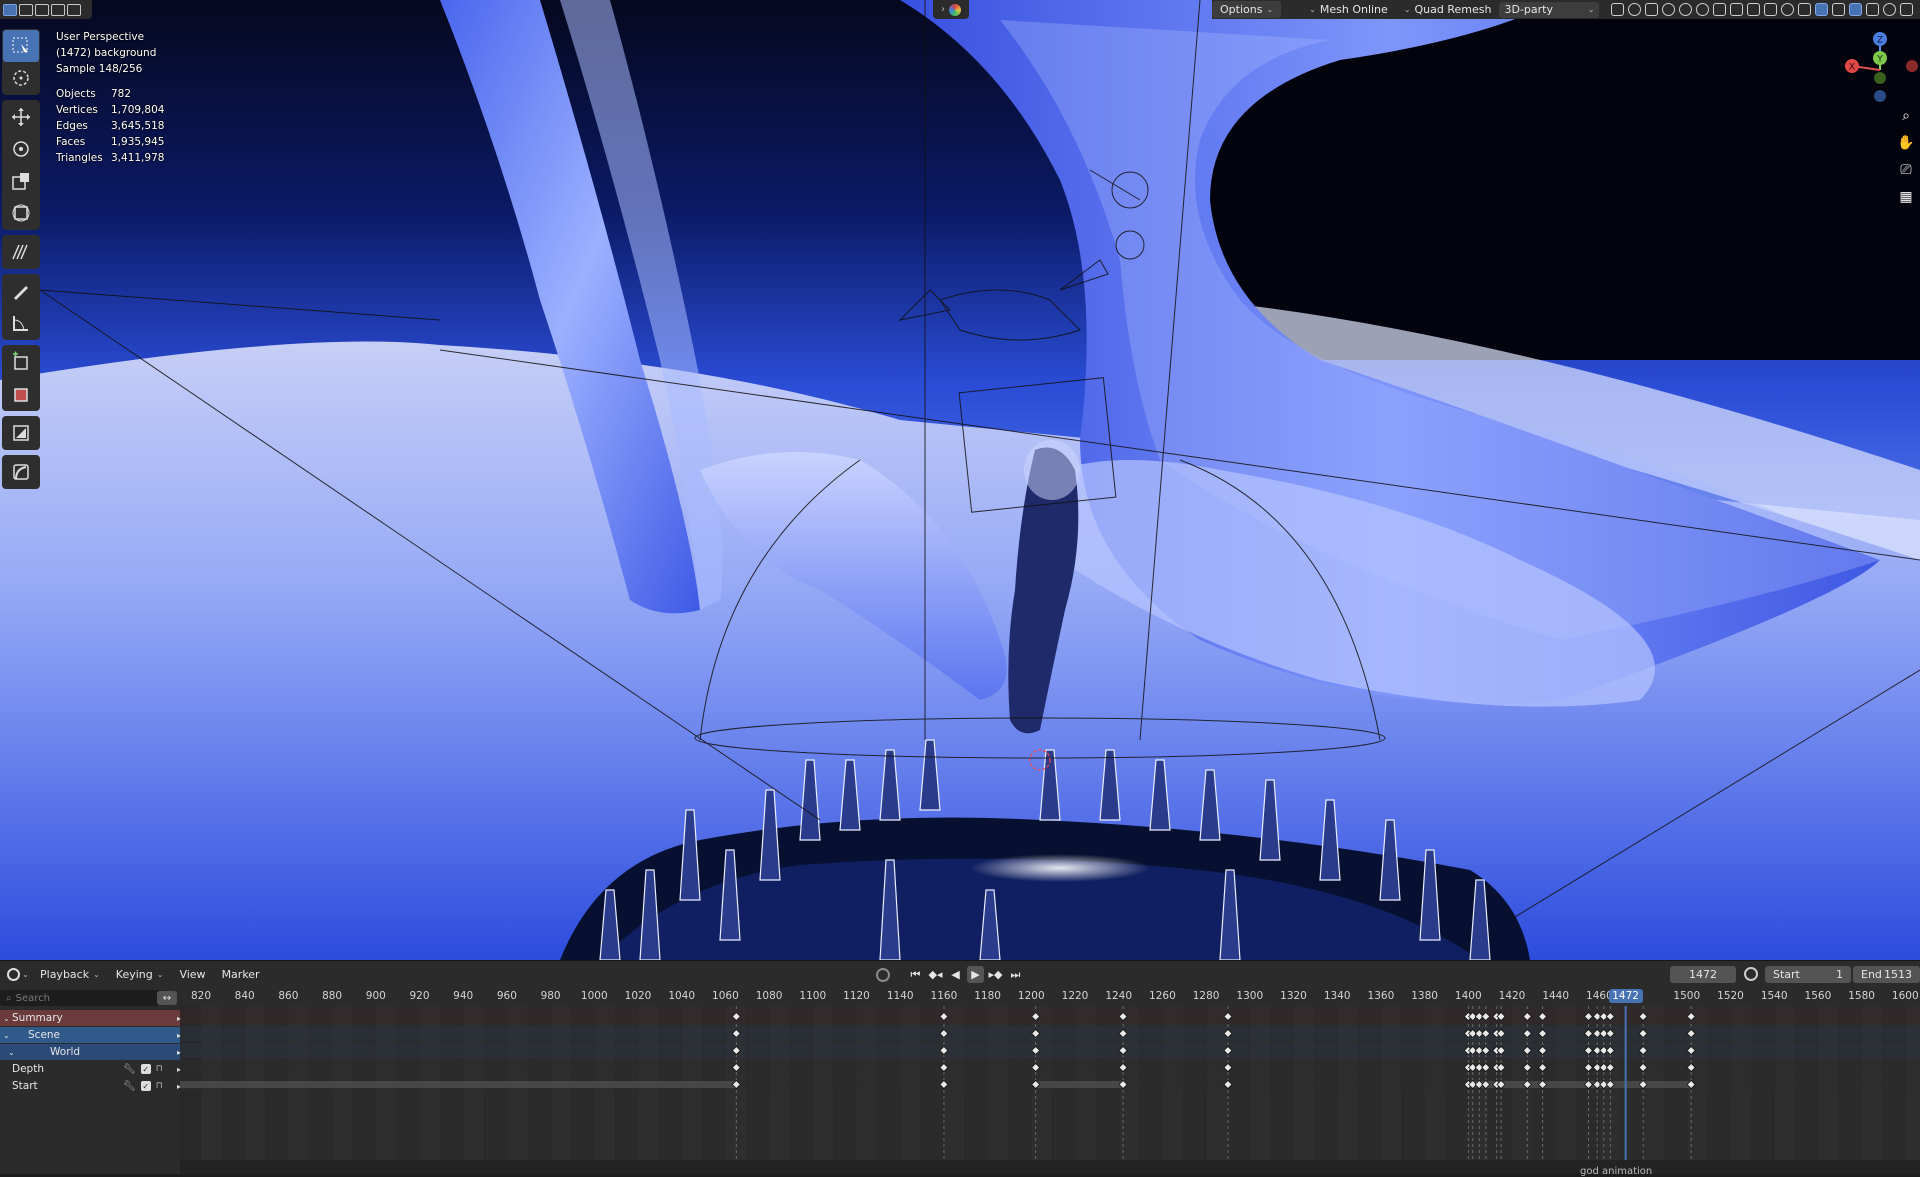 Image resolution: width=1920 pixels, height=1177 pixels. I want to click on select-intersect-icon, so click(74, 9).